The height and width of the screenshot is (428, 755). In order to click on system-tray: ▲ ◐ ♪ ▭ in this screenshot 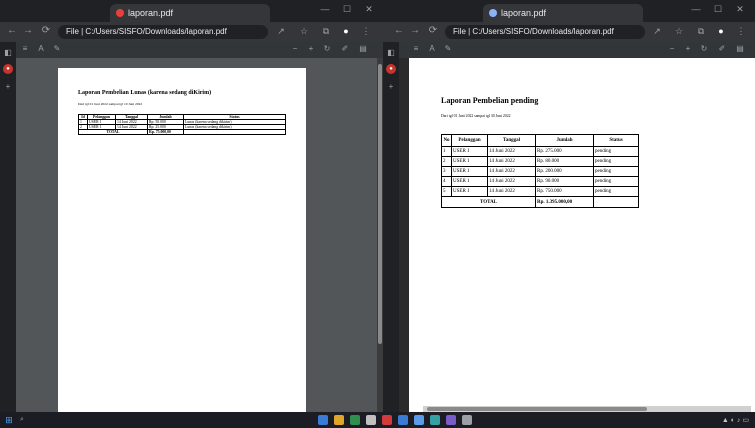, I will do `click(735, 420)`.